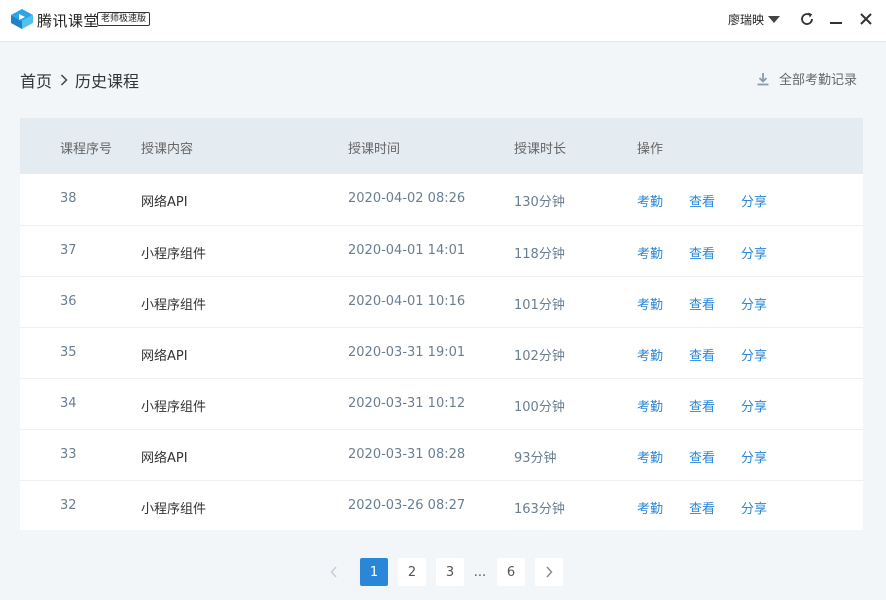 This screenshot has height=600, width=886. What do you see at coordinates (68, 198) in the screenshot?
I see `cell-course-number: 38` at bounding box center [68, 198].